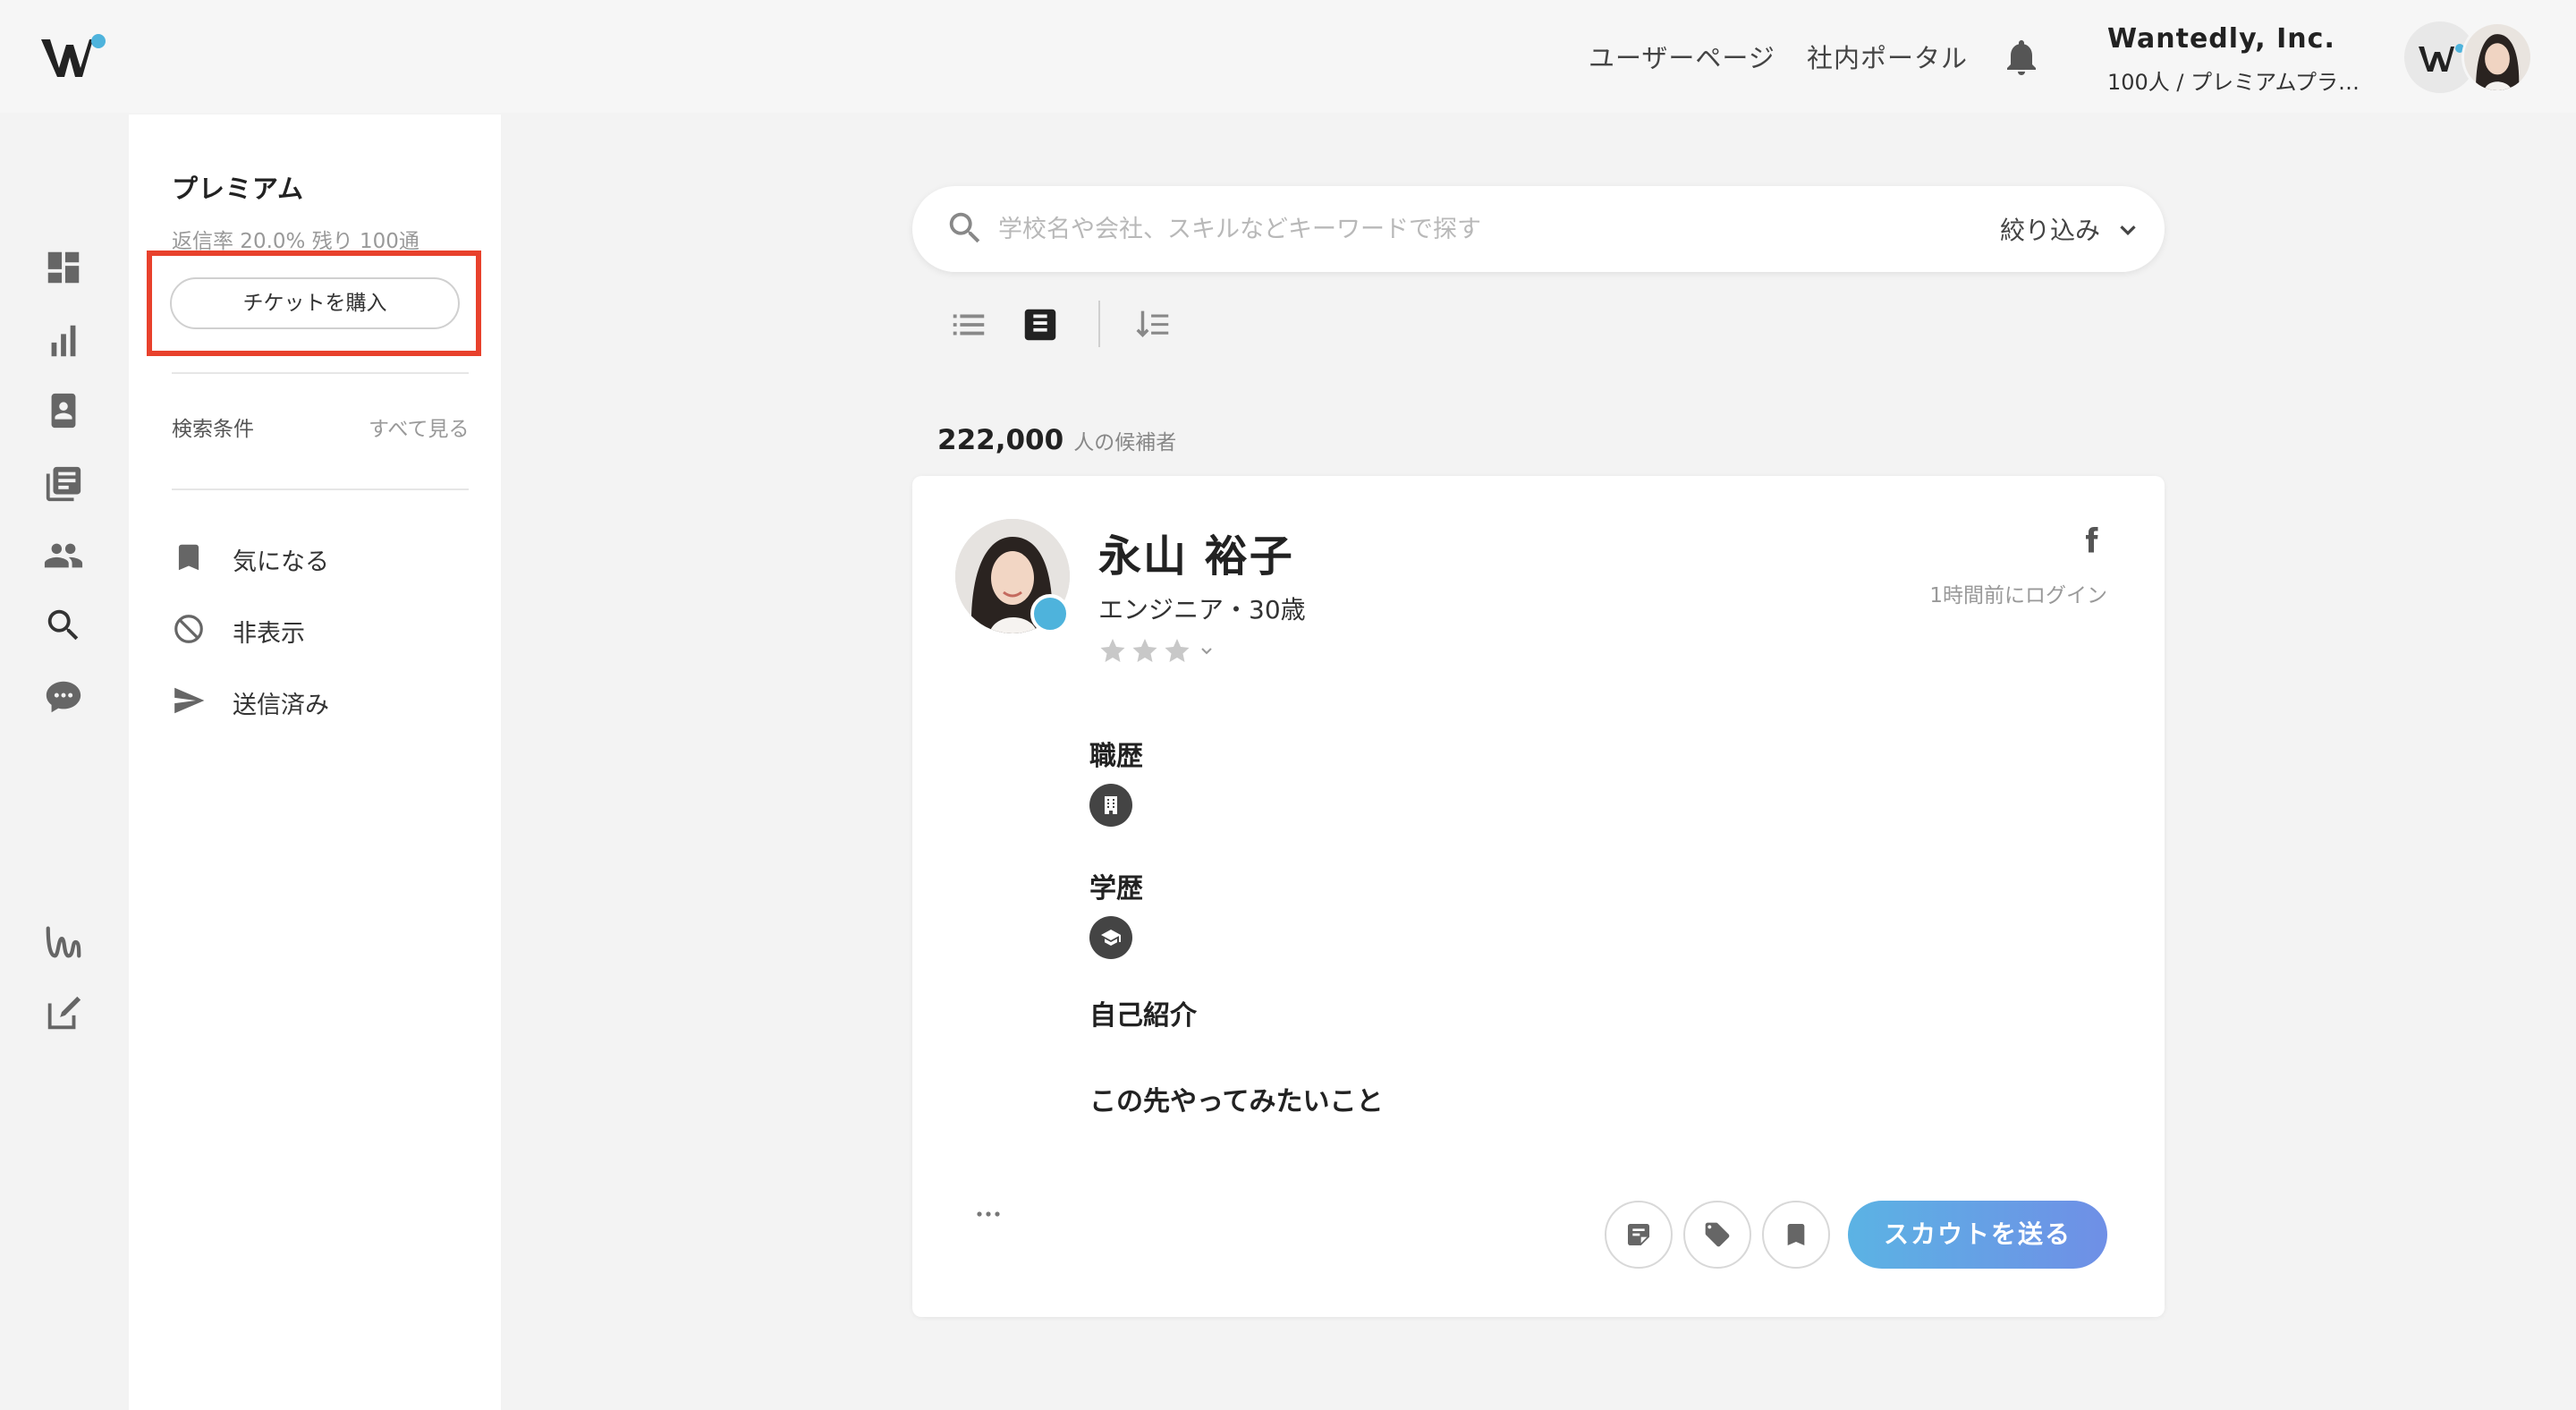 This screenshot has height=1410, width=2576. What do you see at coordinates (63, 943) in the screenshot?
I see `wantedly-brand-icon` at bounding box center [63, 943].